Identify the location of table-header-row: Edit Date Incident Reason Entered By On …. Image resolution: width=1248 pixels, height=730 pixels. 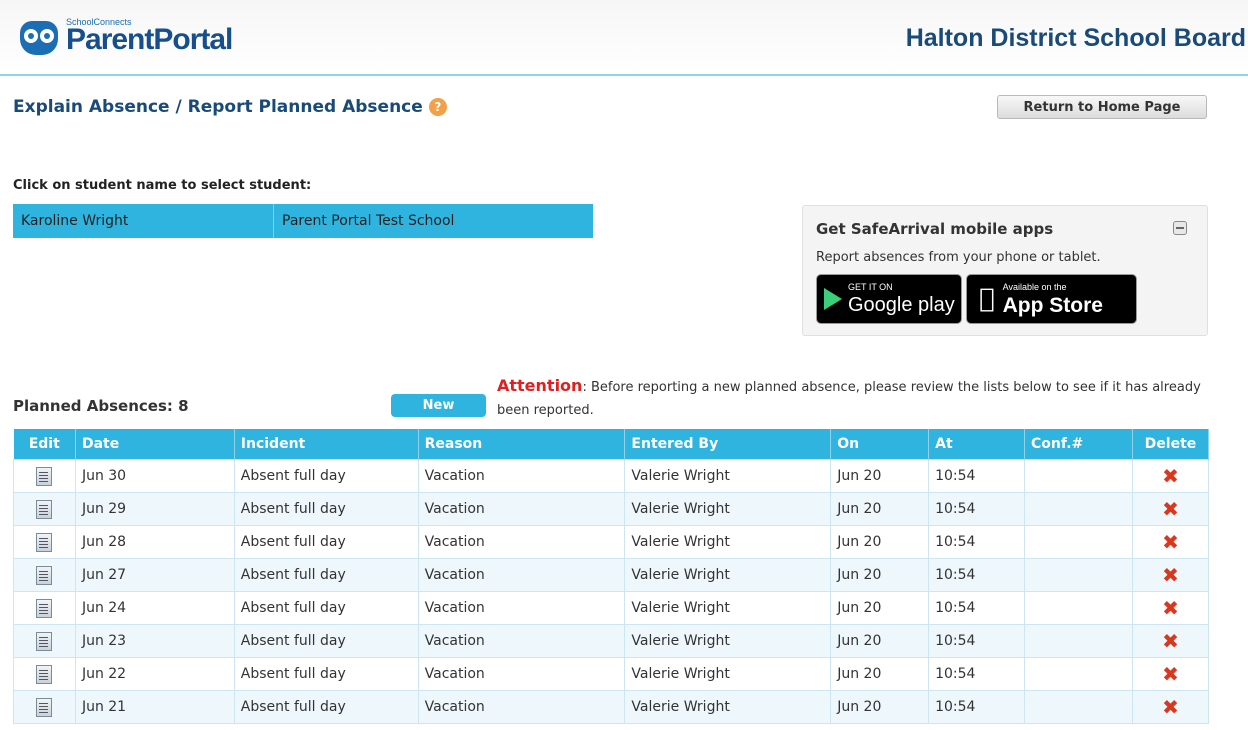
(611, 444).